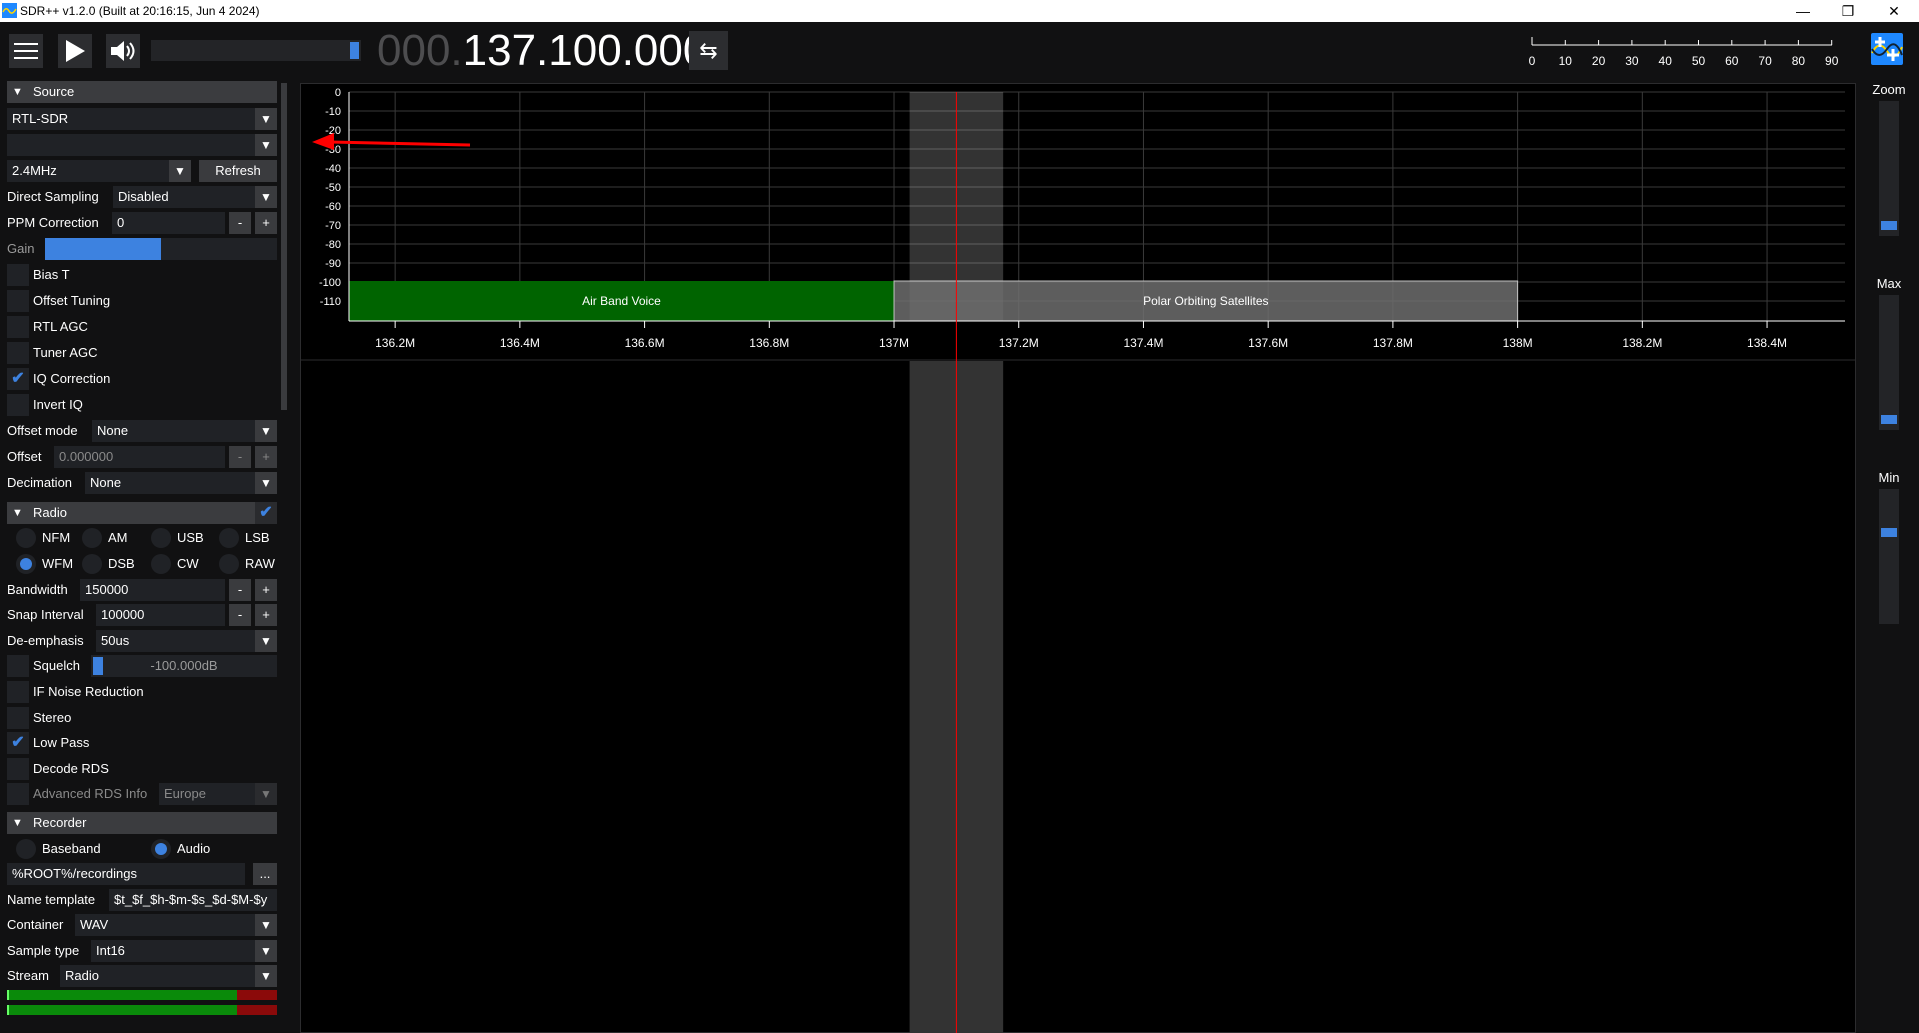  Describe the element at coordinates (76, 849) in the screenshot. I see `recorder-mode-baseband: Baseband` at that location.